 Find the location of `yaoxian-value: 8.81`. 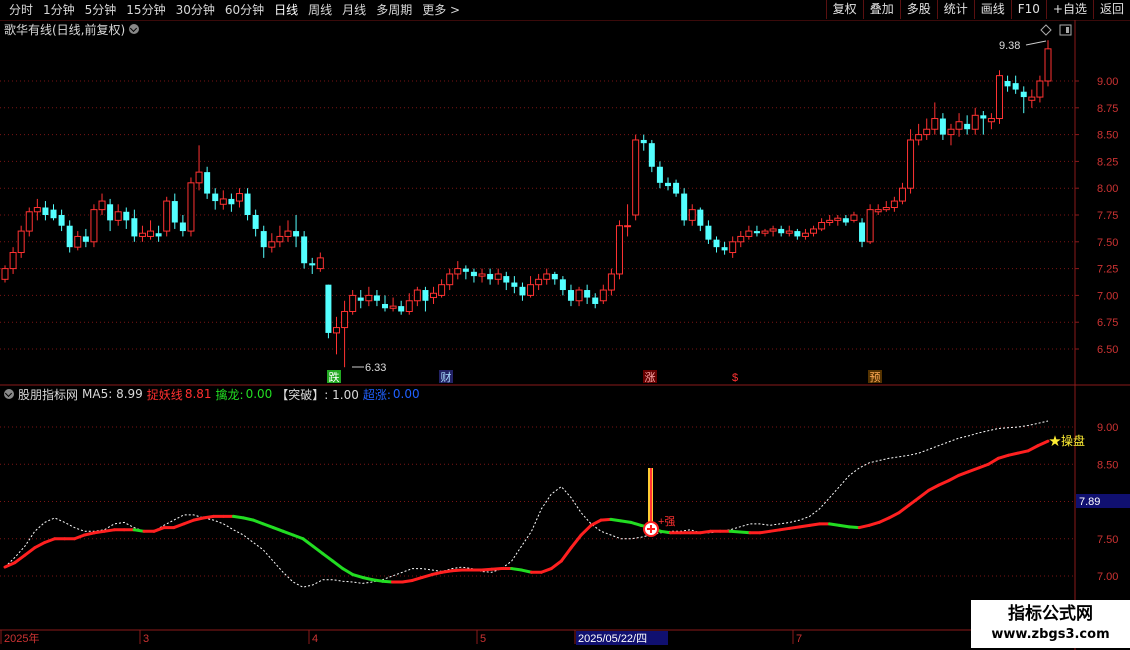

yaoxian-value: 8.81 is located at coordinates (198, 394).